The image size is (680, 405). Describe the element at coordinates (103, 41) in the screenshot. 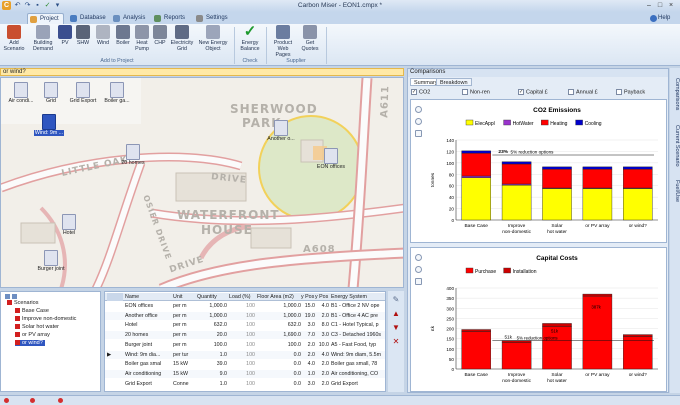

I see `wind-button: Wind` at that location.